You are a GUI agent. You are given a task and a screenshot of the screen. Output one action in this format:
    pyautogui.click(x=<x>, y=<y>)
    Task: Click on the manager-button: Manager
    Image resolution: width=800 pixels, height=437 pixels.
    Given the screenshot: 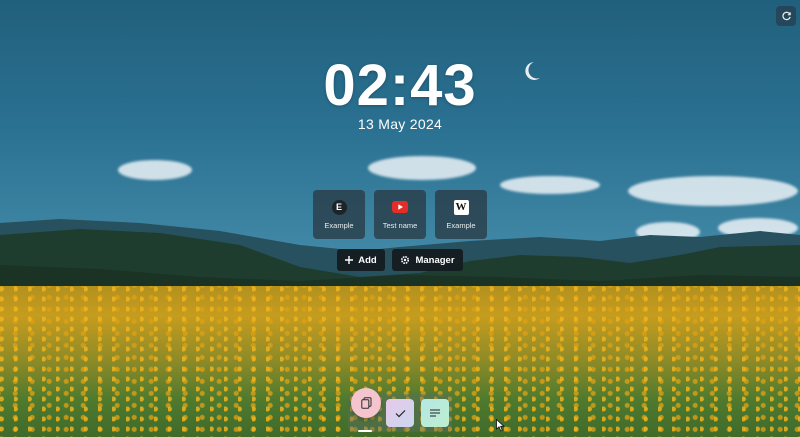 What is the action you would take?
    pyautogui.click(x=427, y=260)
    